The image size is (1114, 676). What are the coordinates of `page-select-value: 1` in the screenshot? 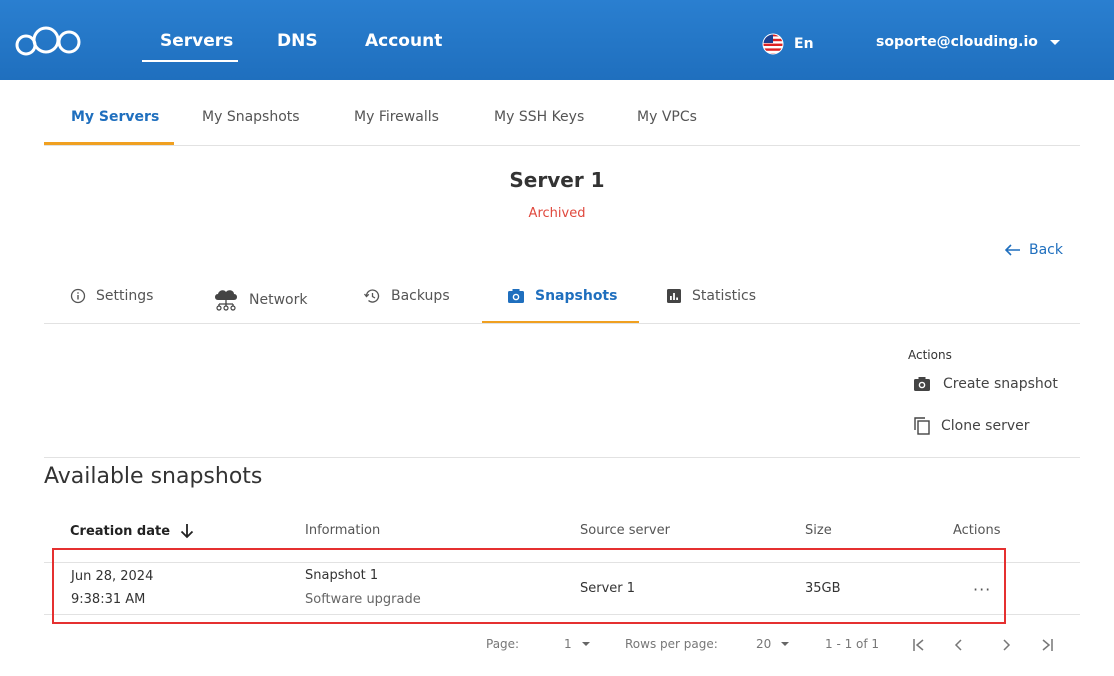 It's located at (568, 644).